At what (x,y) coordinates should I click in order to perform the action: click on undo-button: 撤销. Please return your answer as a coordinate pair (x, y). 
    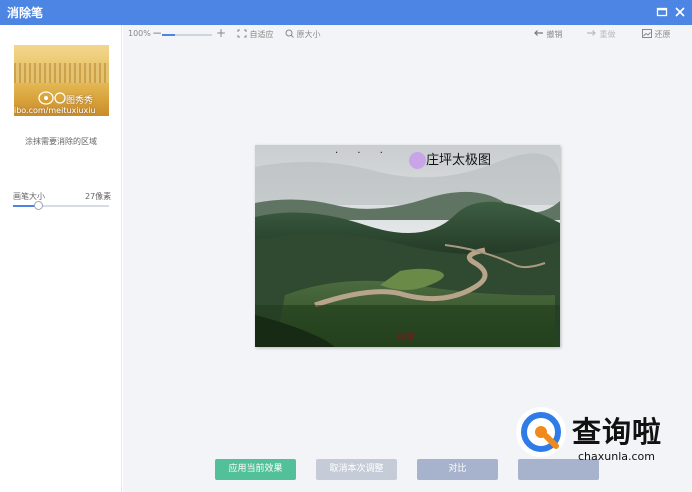
    Looking at the image, I should click on (548, 34).